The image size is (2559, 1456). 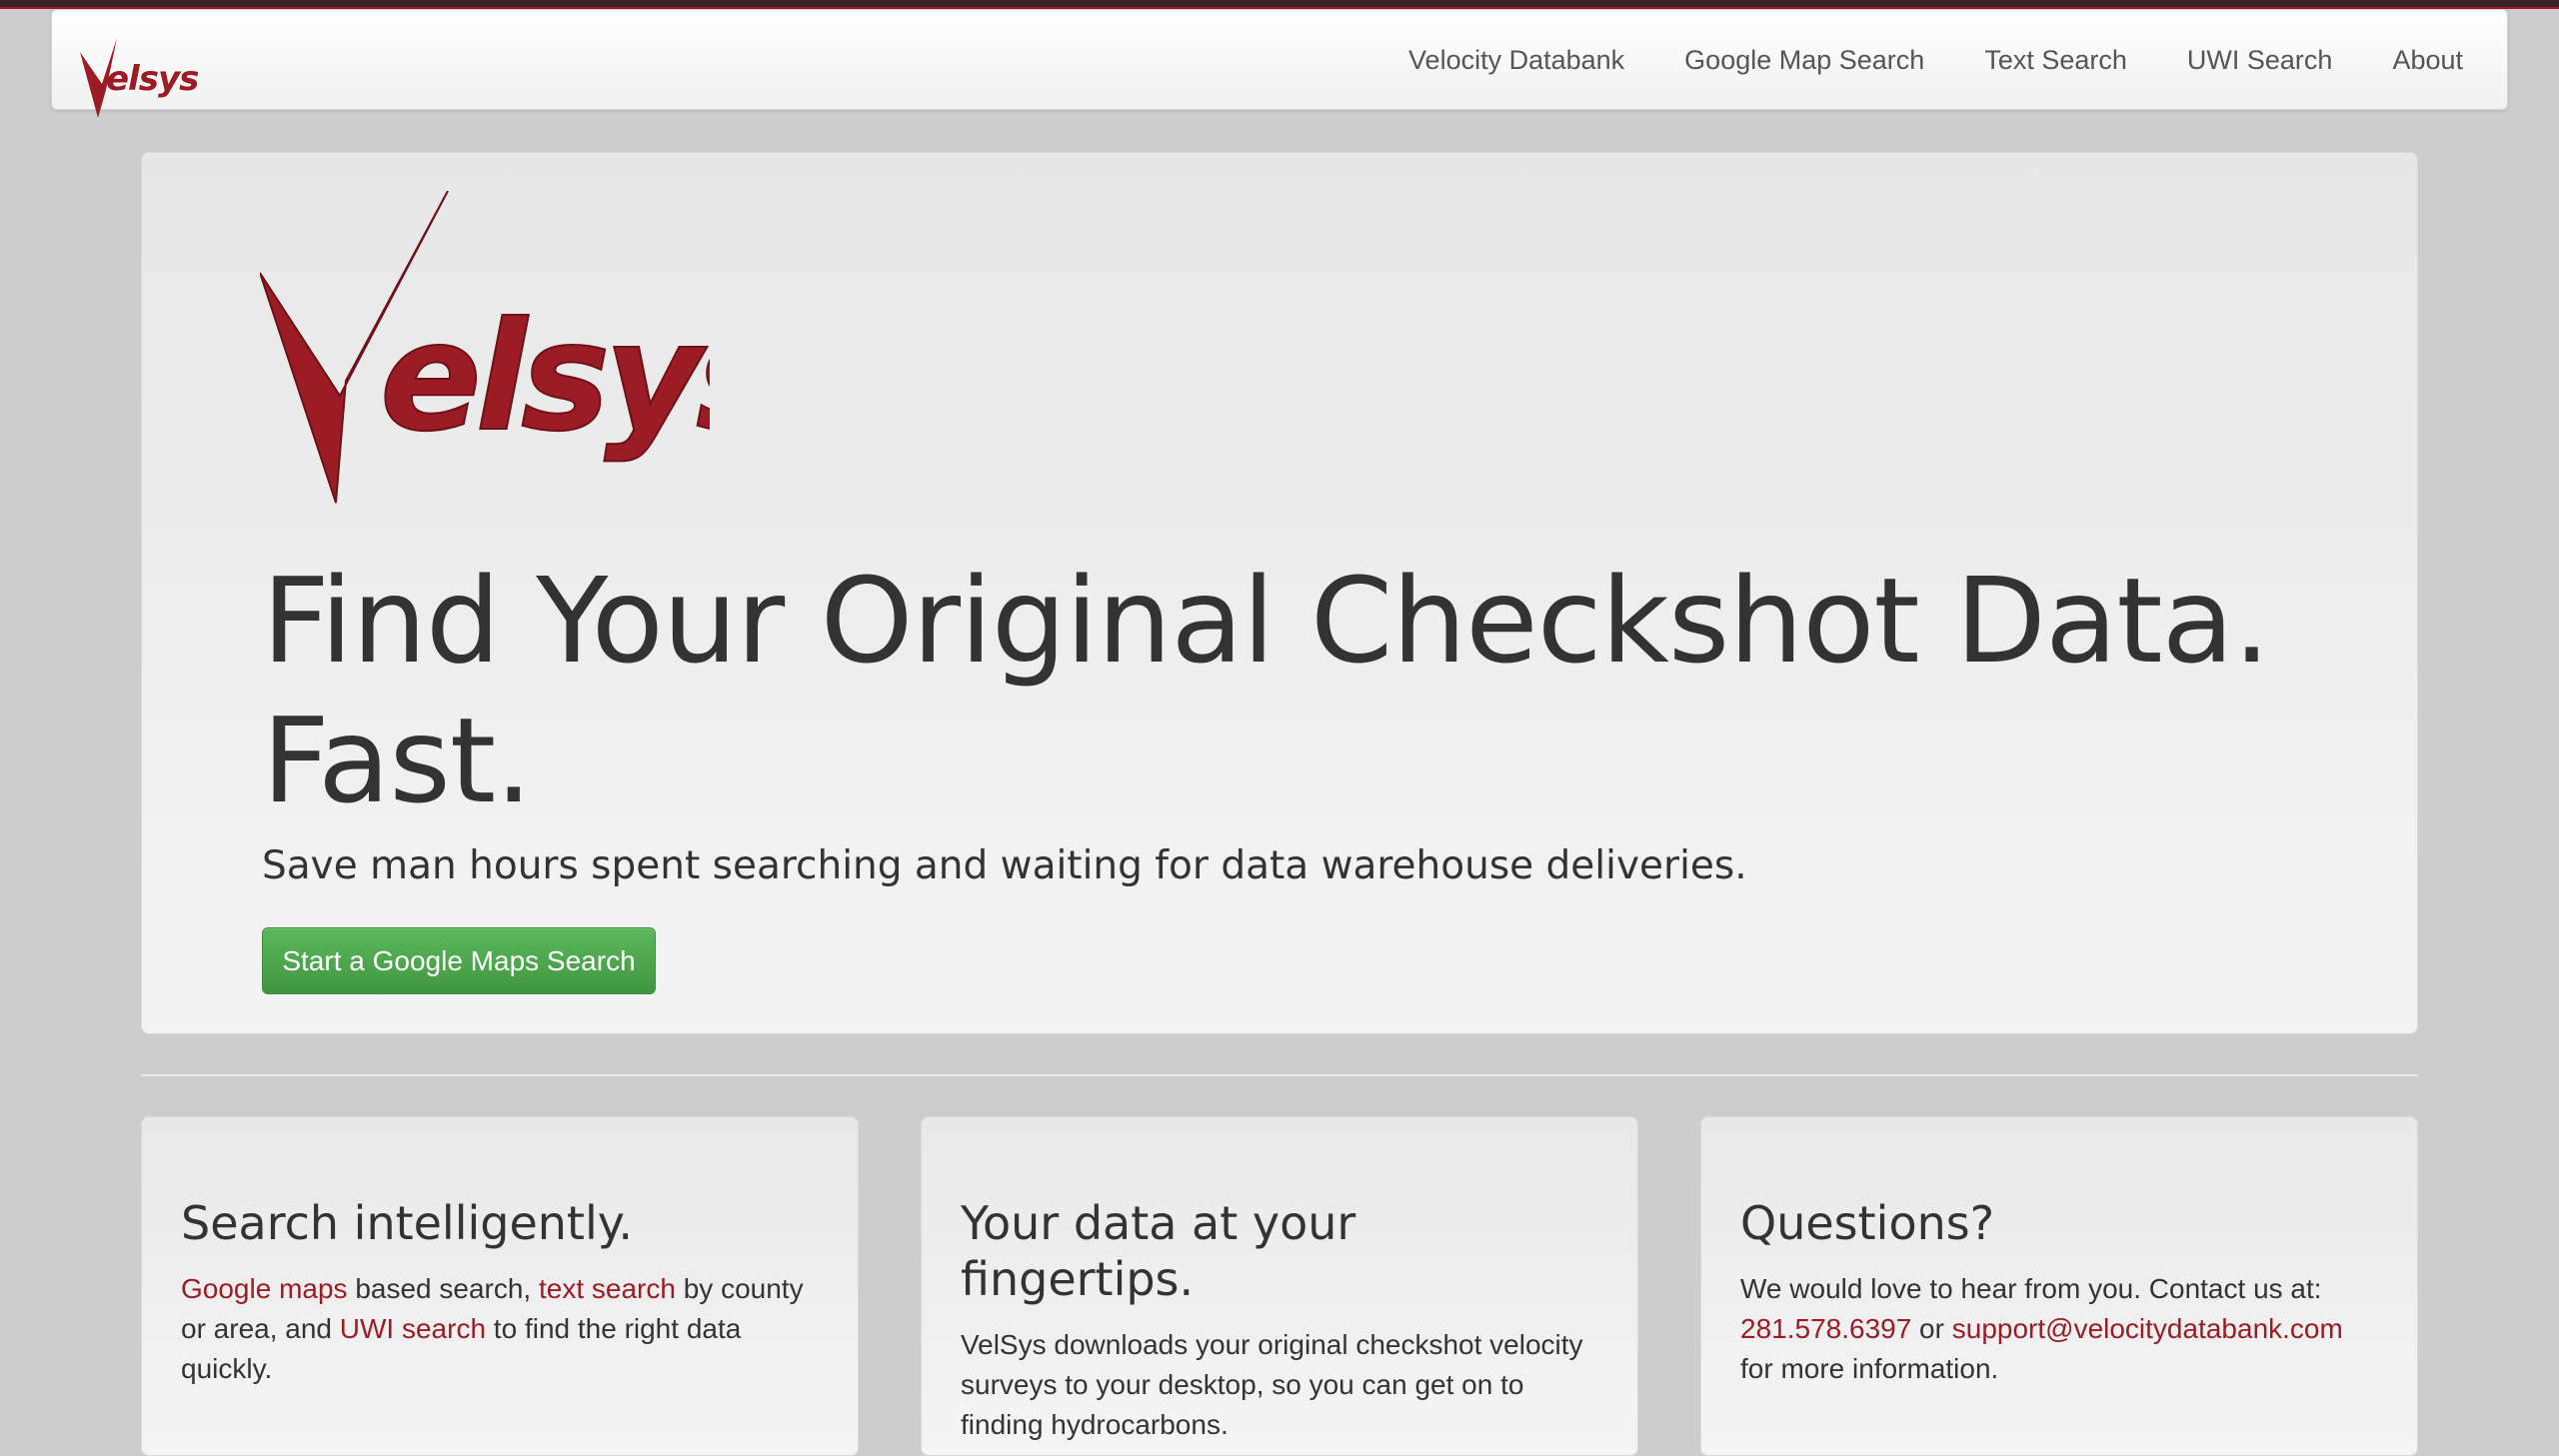 I want to click on card-text: for more information., so click(x=1869, y=1368).